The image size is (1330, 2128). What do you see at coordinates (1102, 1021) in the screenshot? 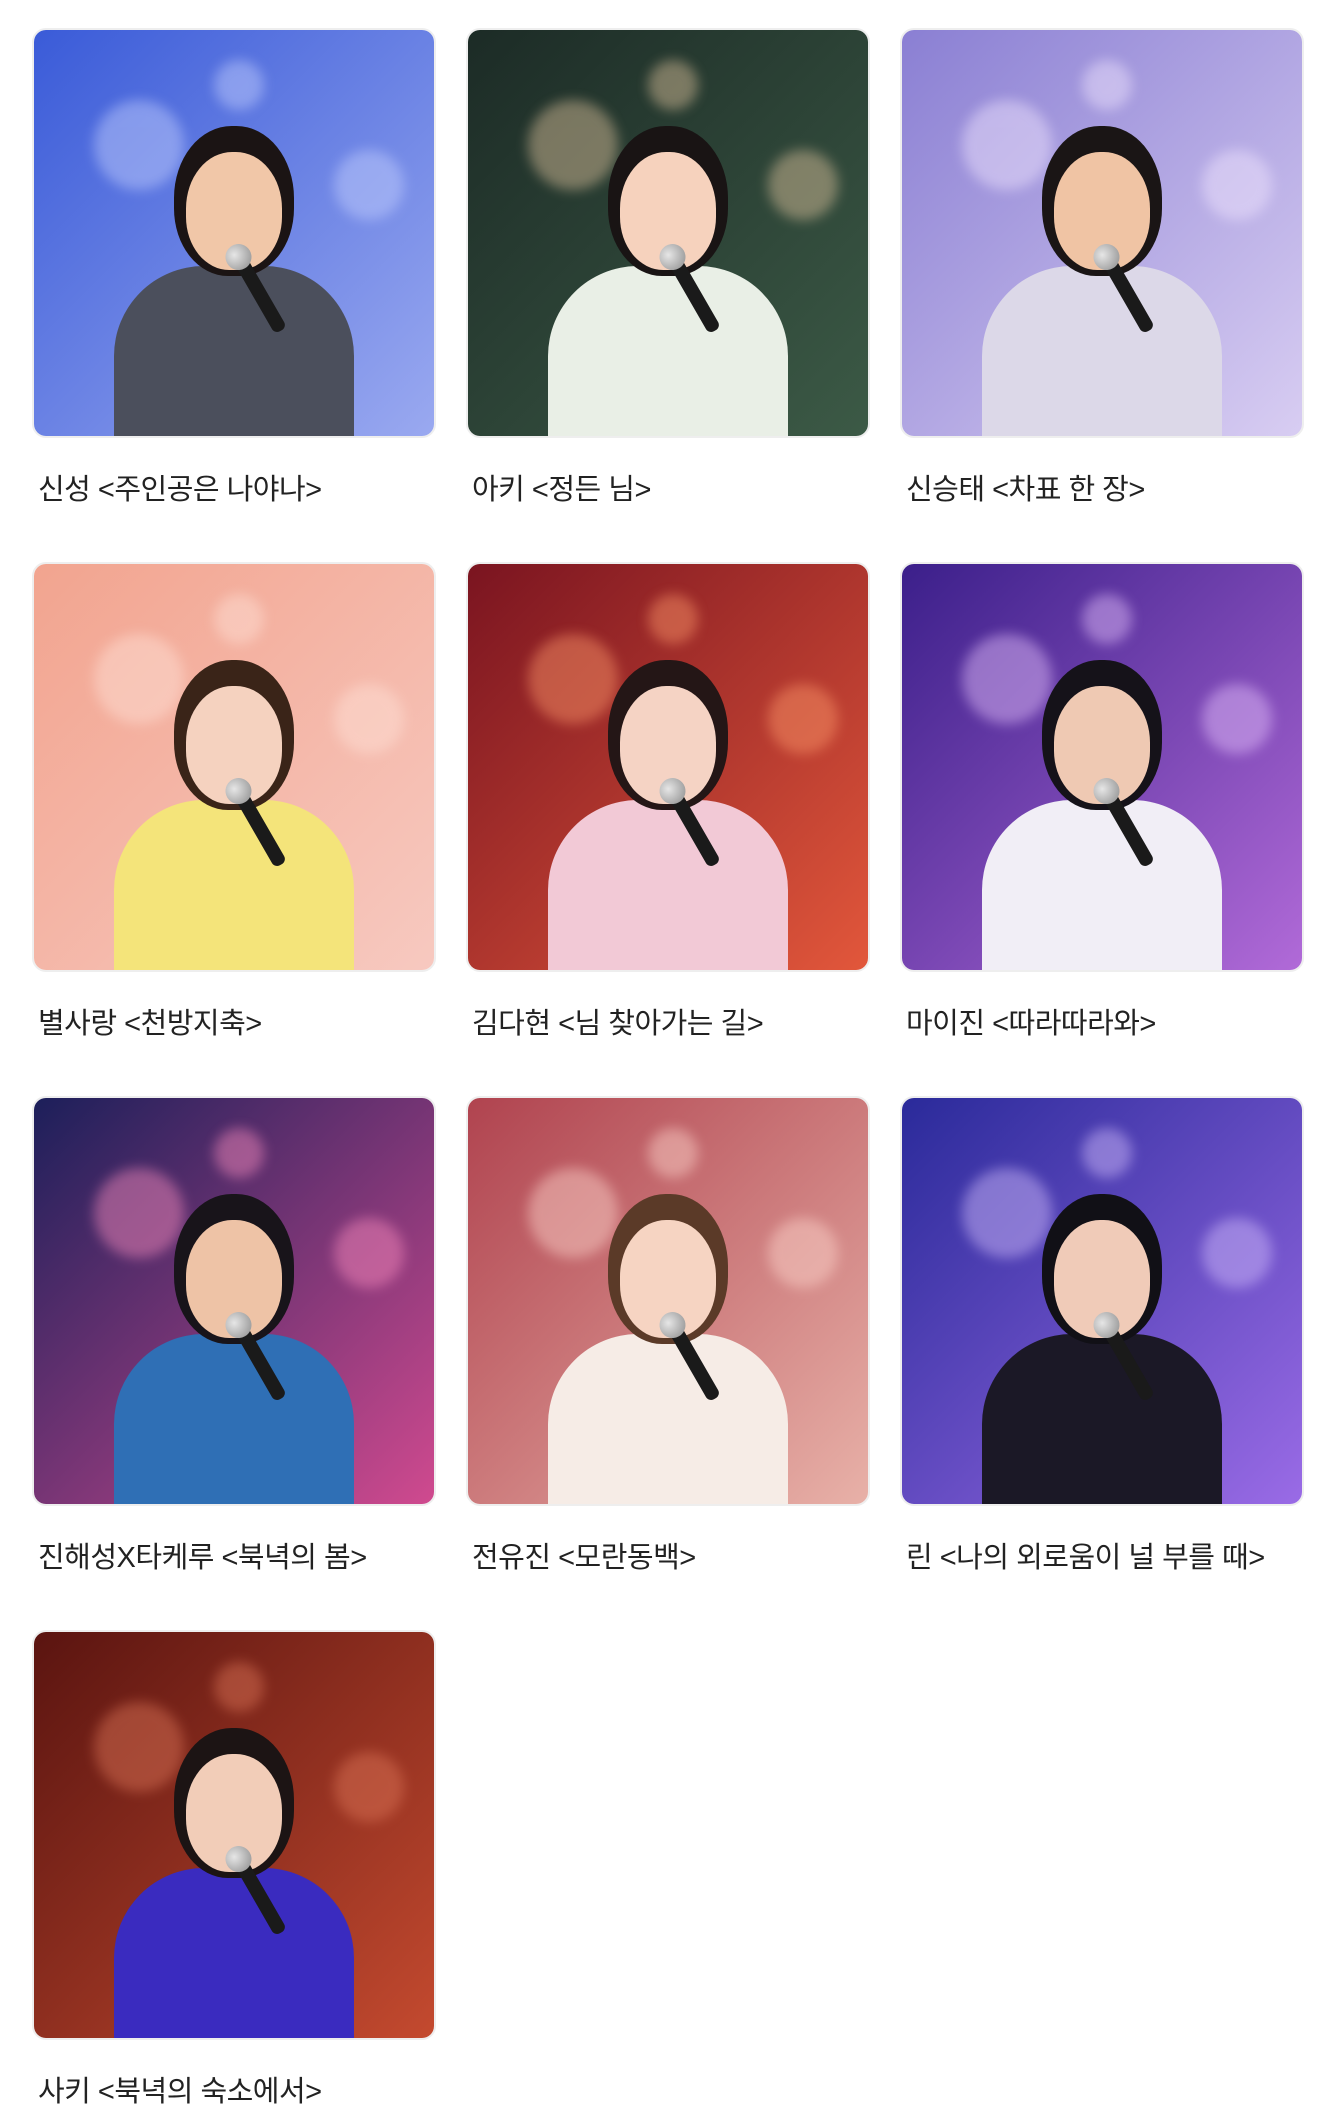
I see `video-title: 마이진 <따라따라와>` at bounding box center [1102, 1021].